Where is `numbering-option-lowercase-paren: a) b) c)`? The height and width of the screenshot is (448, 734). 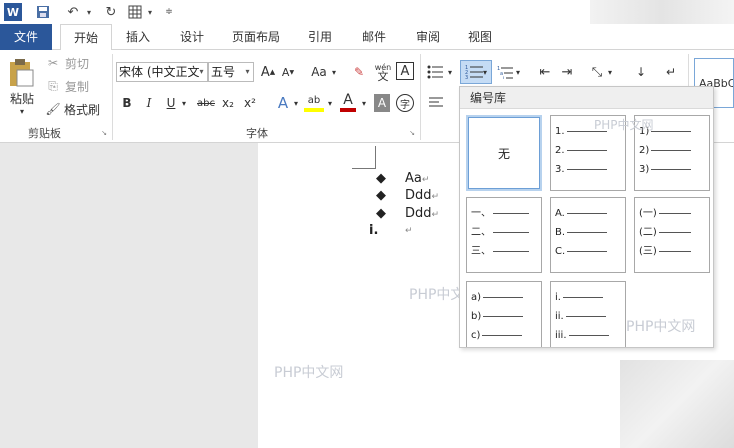
numbering-option-lowercase-paren: a) b) c) is located at coordinates (504, 314).